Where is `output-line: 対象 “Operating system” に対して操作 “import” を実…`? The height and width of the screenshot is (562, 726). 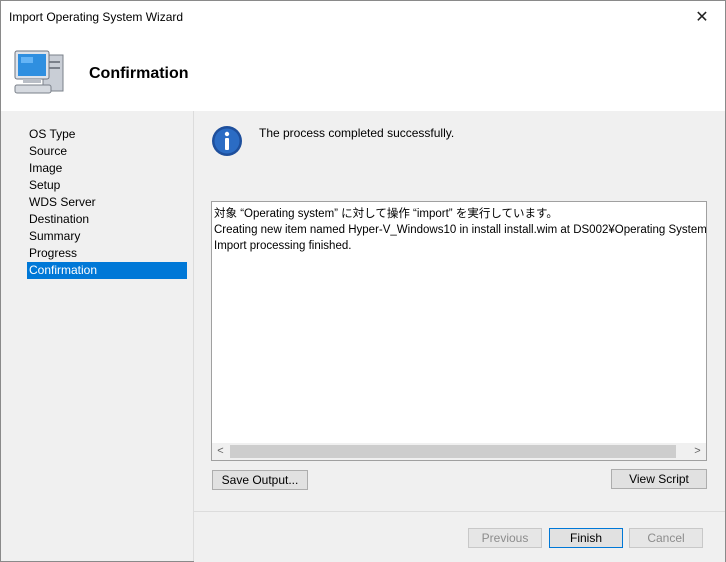
output-line: 対象 “Operating system” に対して操作 “import” を実… is located at coordinates (386, 214).